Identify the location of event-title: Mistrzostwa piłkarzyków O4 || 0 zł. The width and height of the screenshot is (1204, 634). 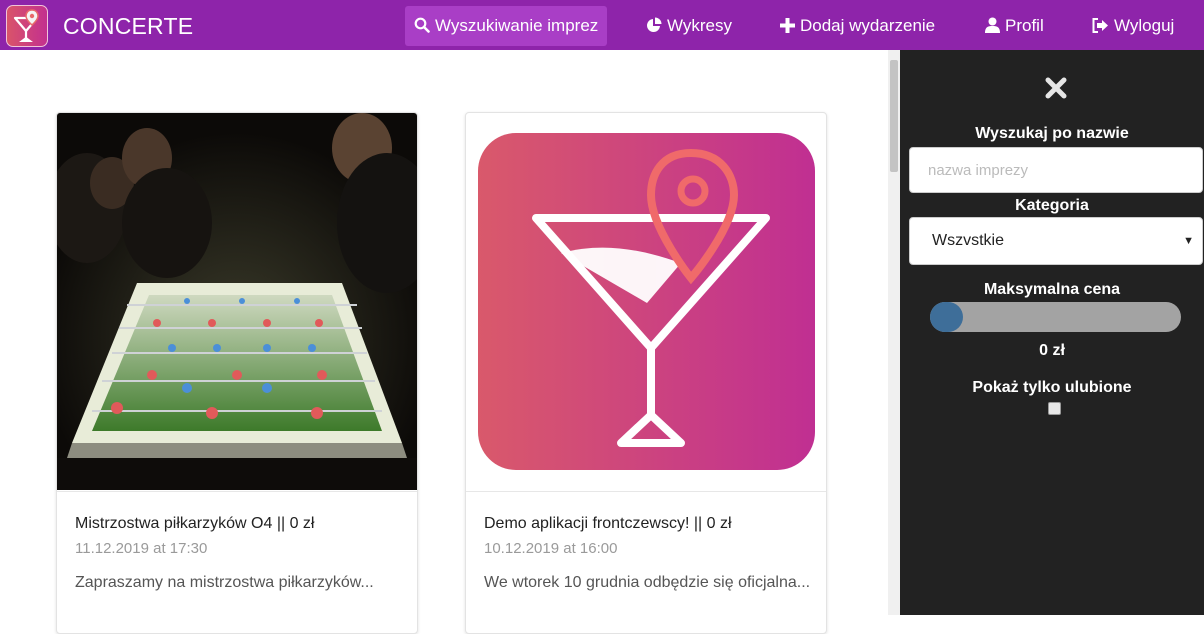
(194, 524).